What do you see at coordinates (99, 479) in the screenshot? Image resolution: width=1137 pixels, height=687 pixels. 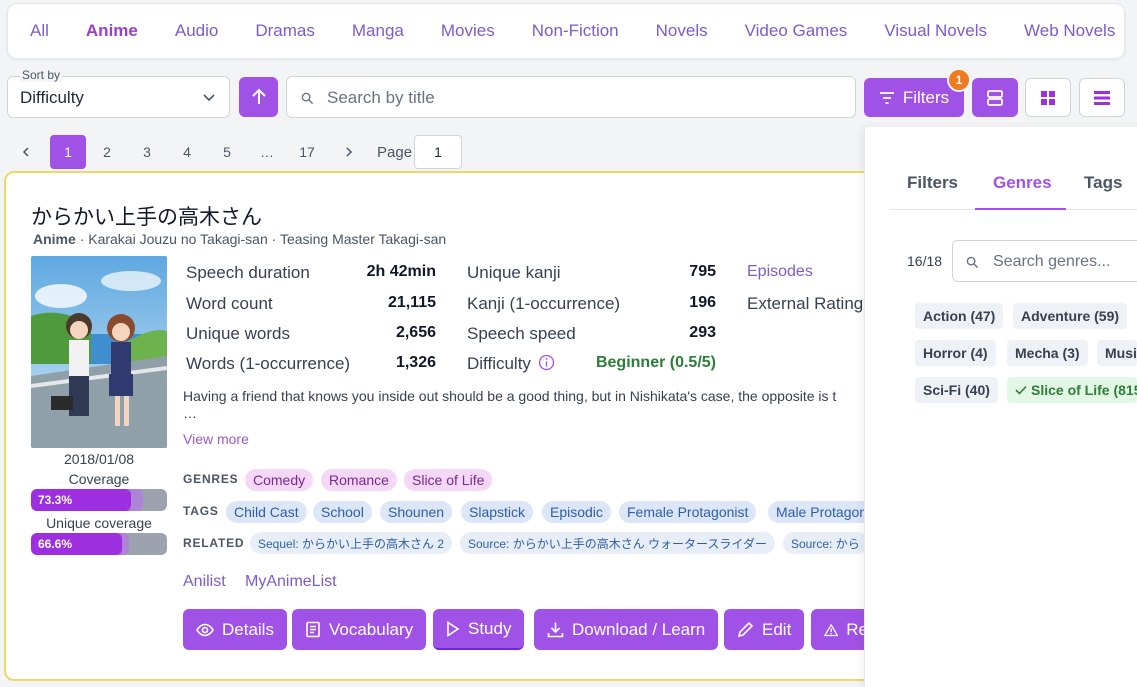 I see `coverage-label: Coverage` at bounding box center [99, 479].